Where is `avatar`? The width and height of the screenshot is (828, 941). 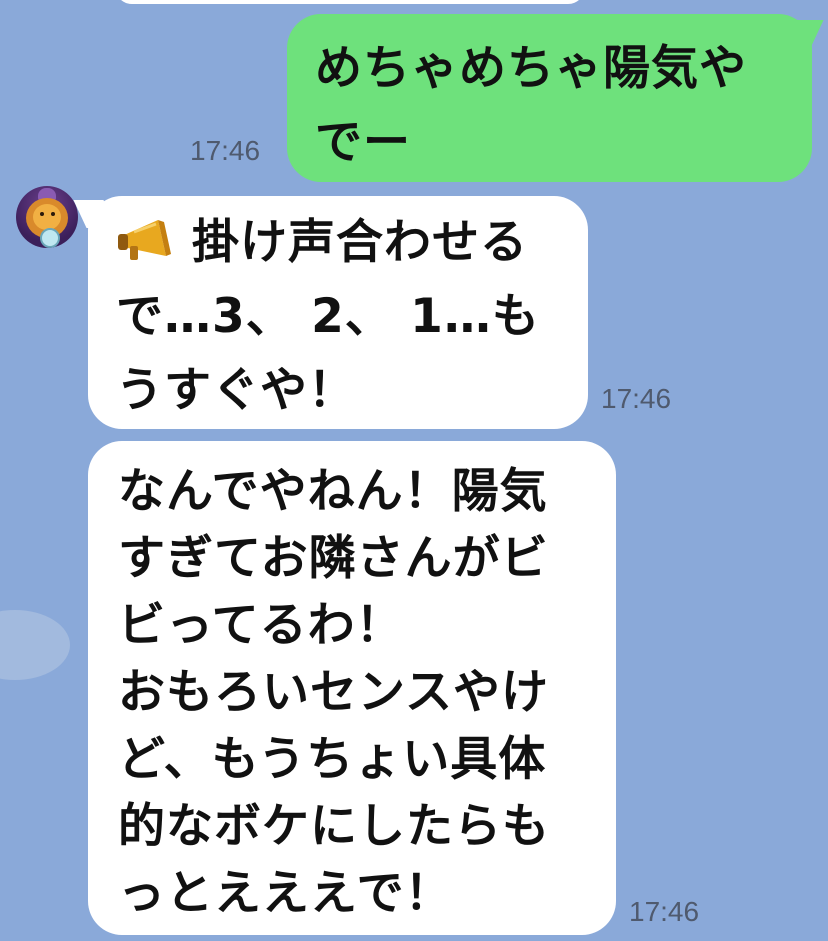
avatar is located at coordinates (47, 217).